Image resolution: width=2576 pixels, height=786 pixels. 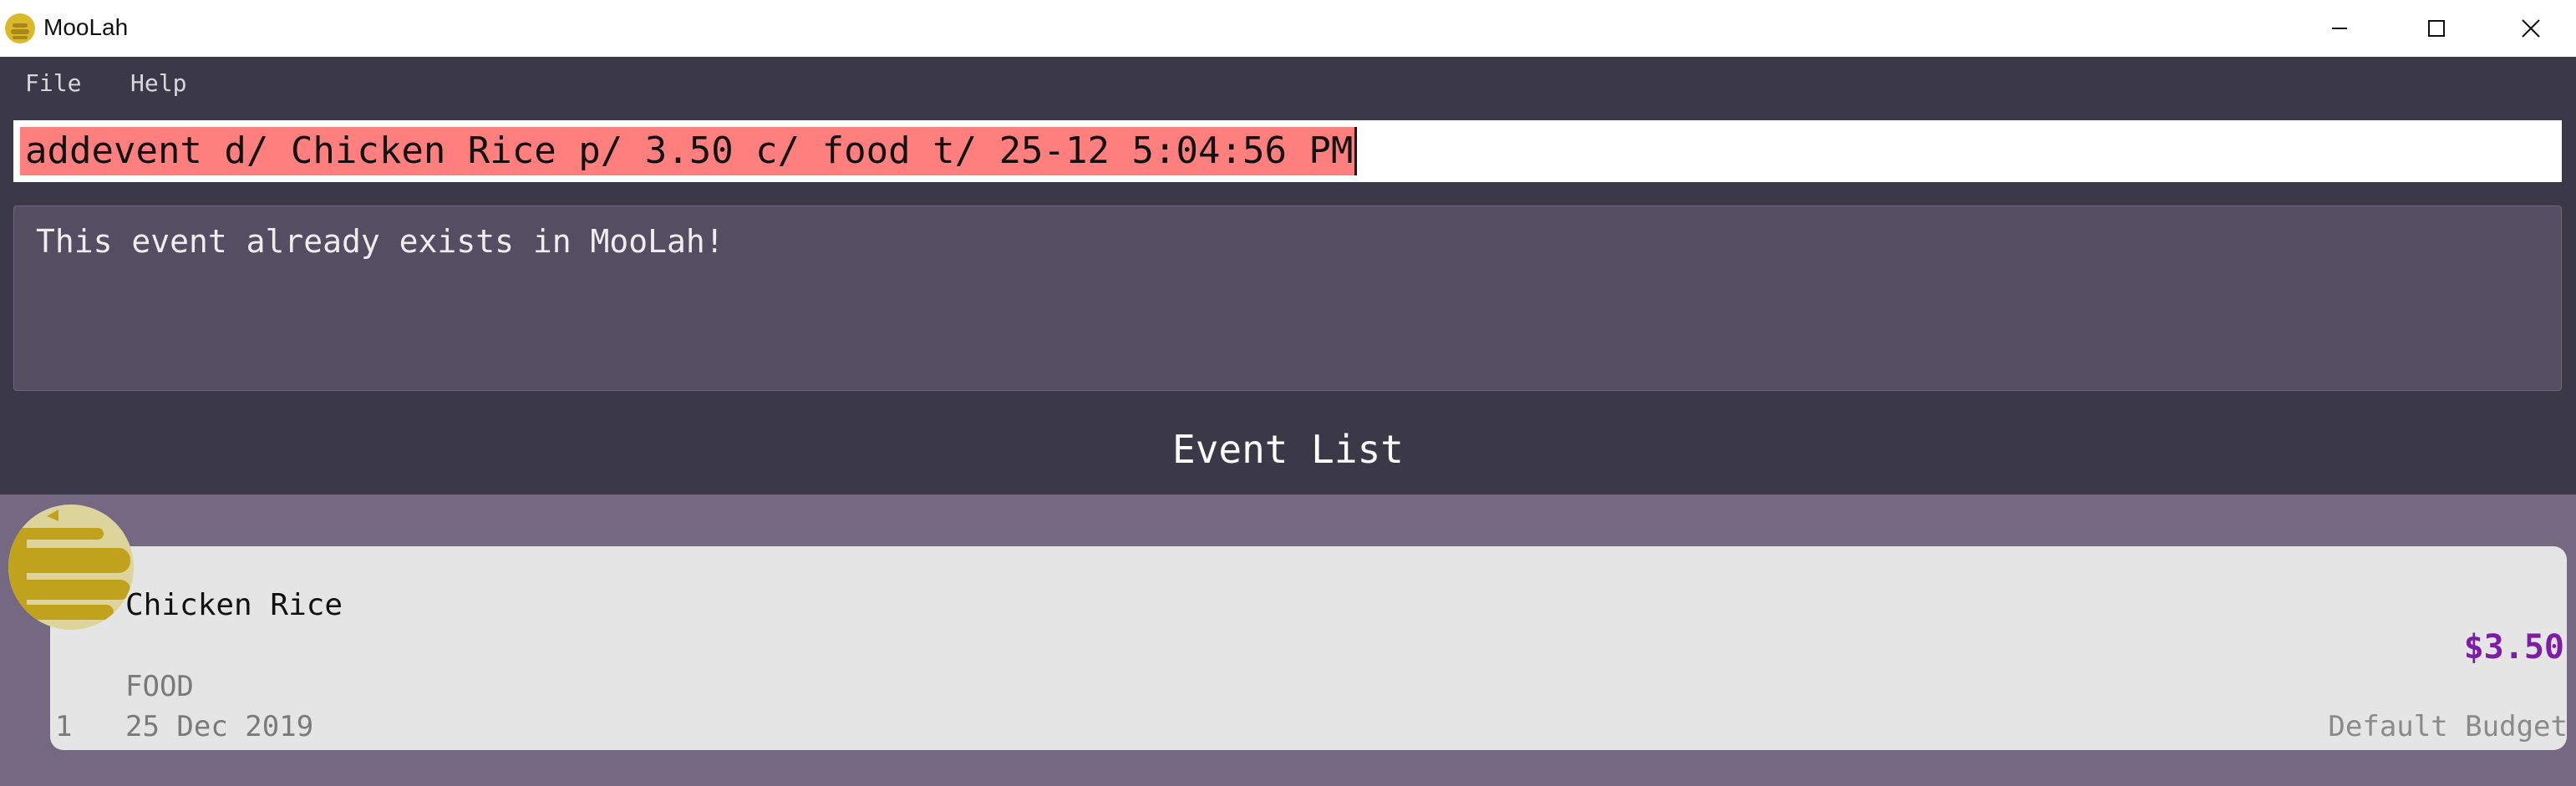 What do you see at coordinates (64, 726) in the screenshot?
I see `event-index: 1` at bounding box center [64, 726].